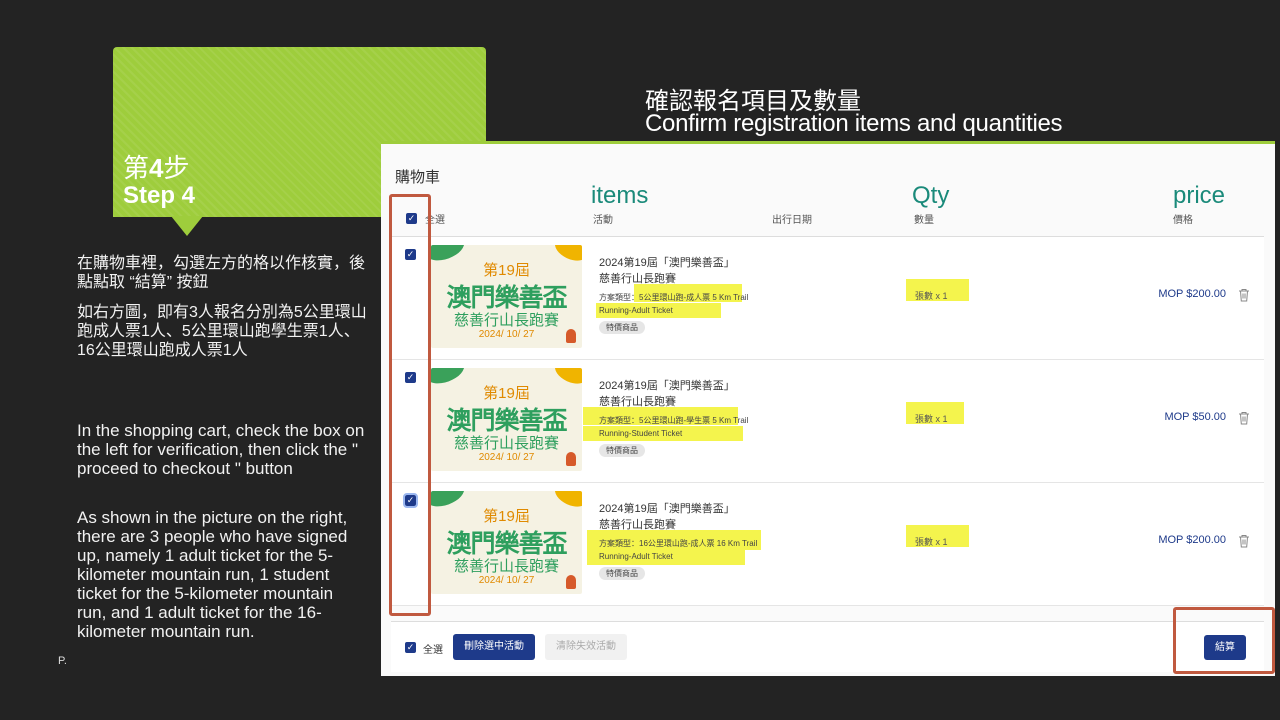  What do you see at coordinates (418, 177) in the screenshot?
I see `cart-title: 購物車` at bounding box center [418, 177].